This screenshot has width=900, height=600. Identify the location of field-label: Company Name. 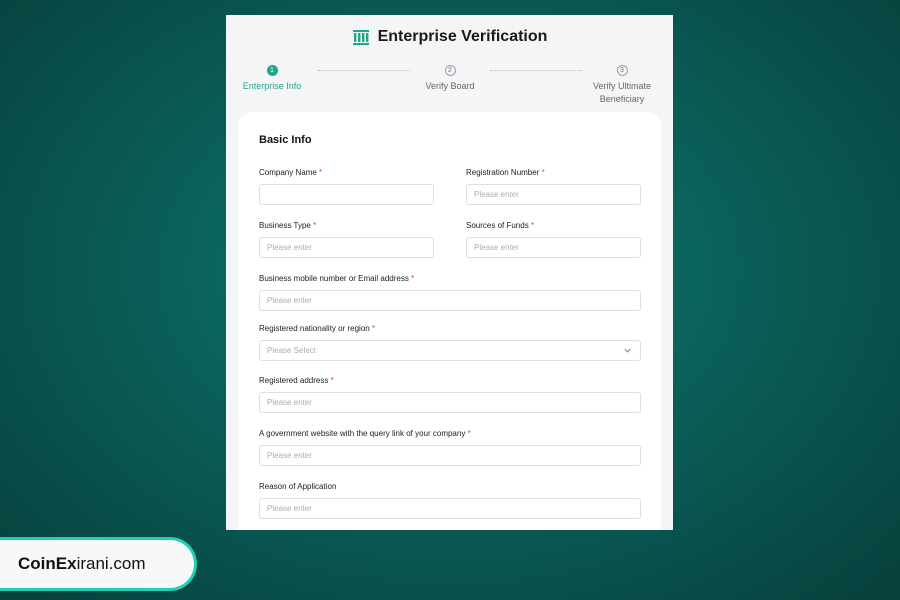
(288, 172).